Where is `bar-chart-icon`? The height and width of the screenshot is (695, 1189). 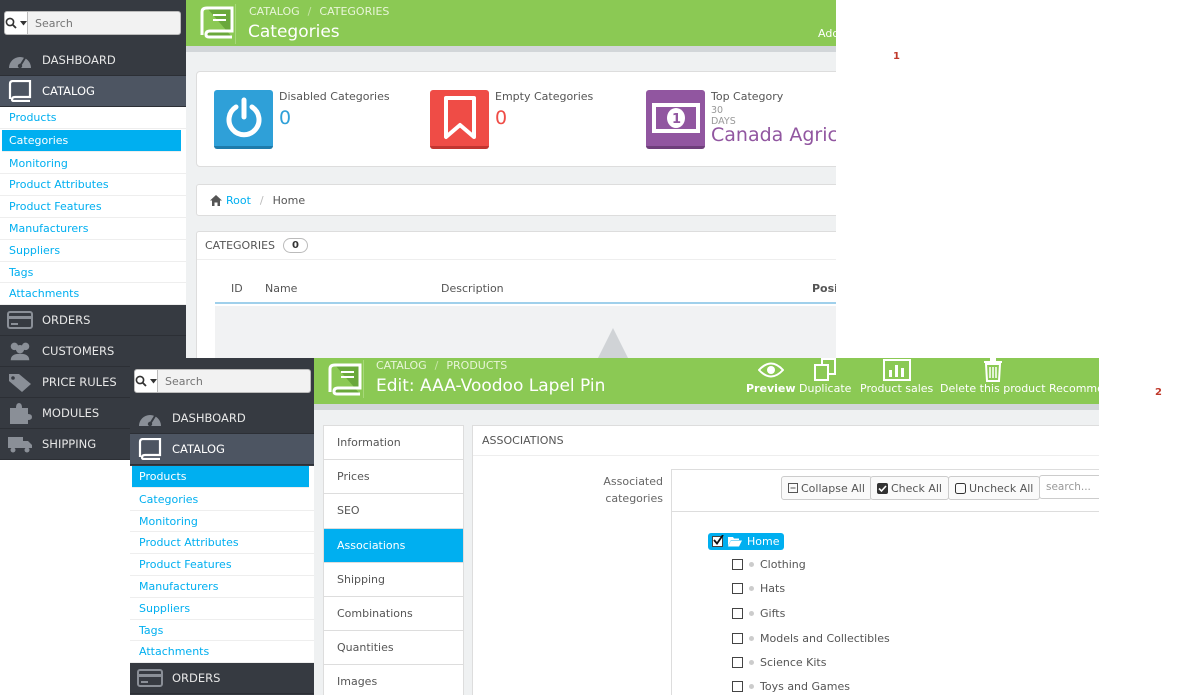 bar-chart-icon is located at coordinates (896, 370).